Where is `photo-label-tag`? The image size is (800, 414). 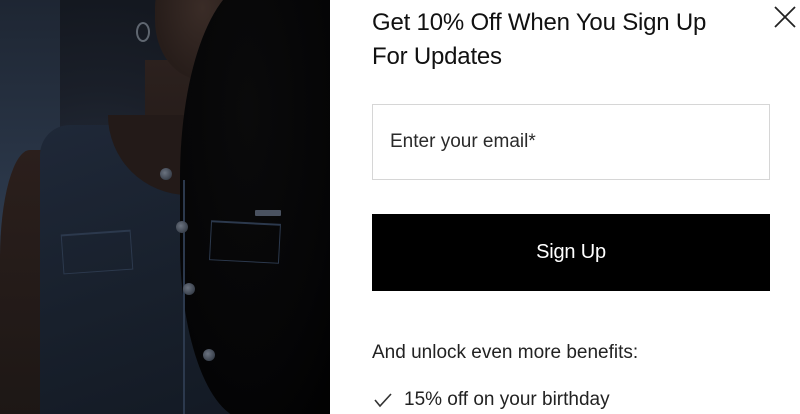
photo-label-tag is located at coordinates (268, 213).